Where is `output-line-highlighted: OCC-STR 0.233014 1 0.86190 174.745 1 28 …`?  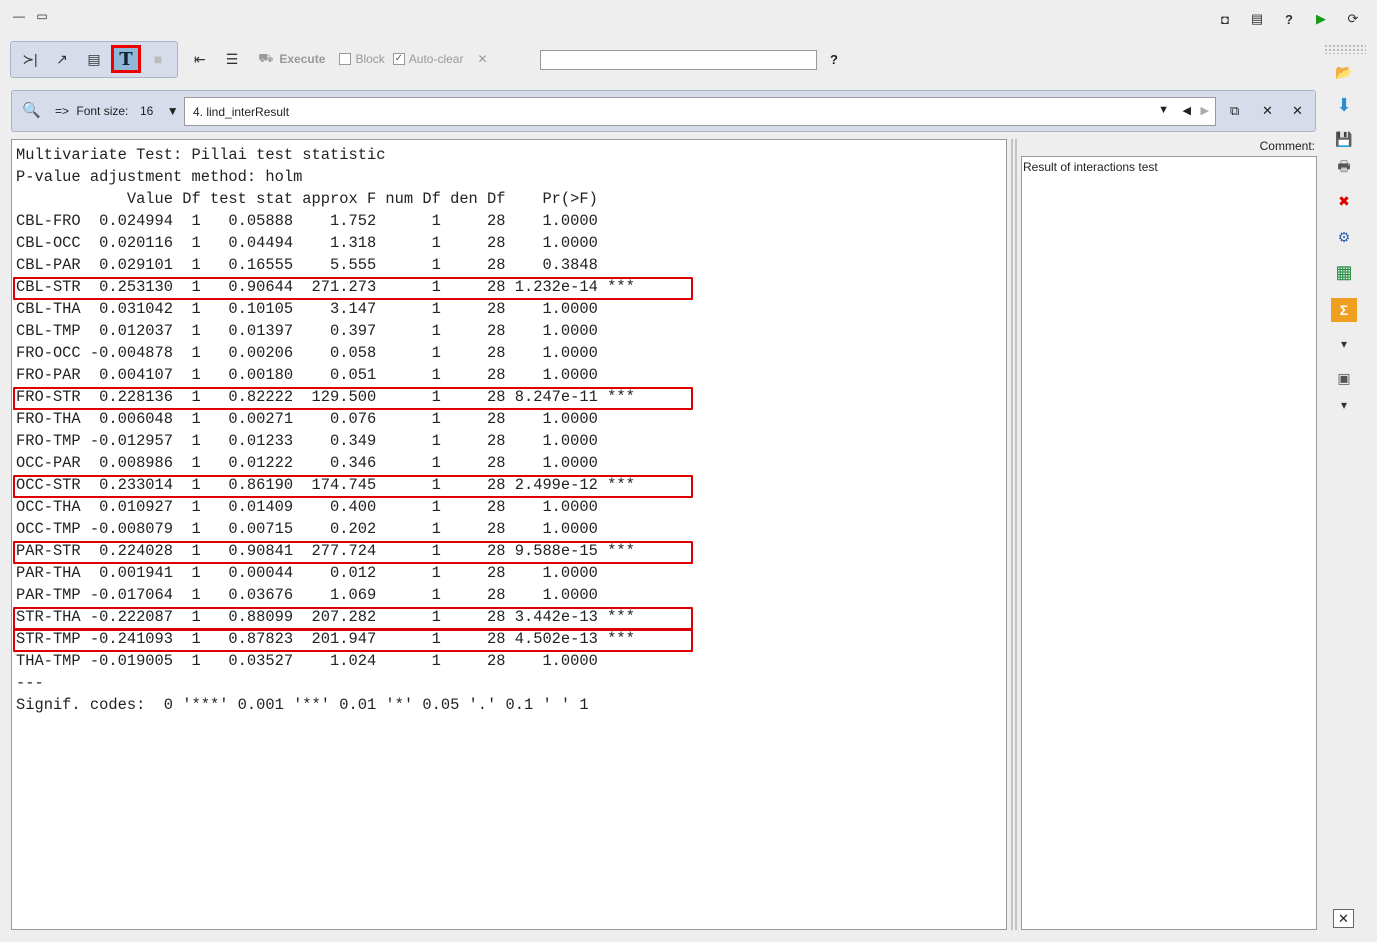 output-line-highlighted: OCC-STR 0.233014 1 0.86190 174.745 1 28 … is located at coordinates (509, 486).